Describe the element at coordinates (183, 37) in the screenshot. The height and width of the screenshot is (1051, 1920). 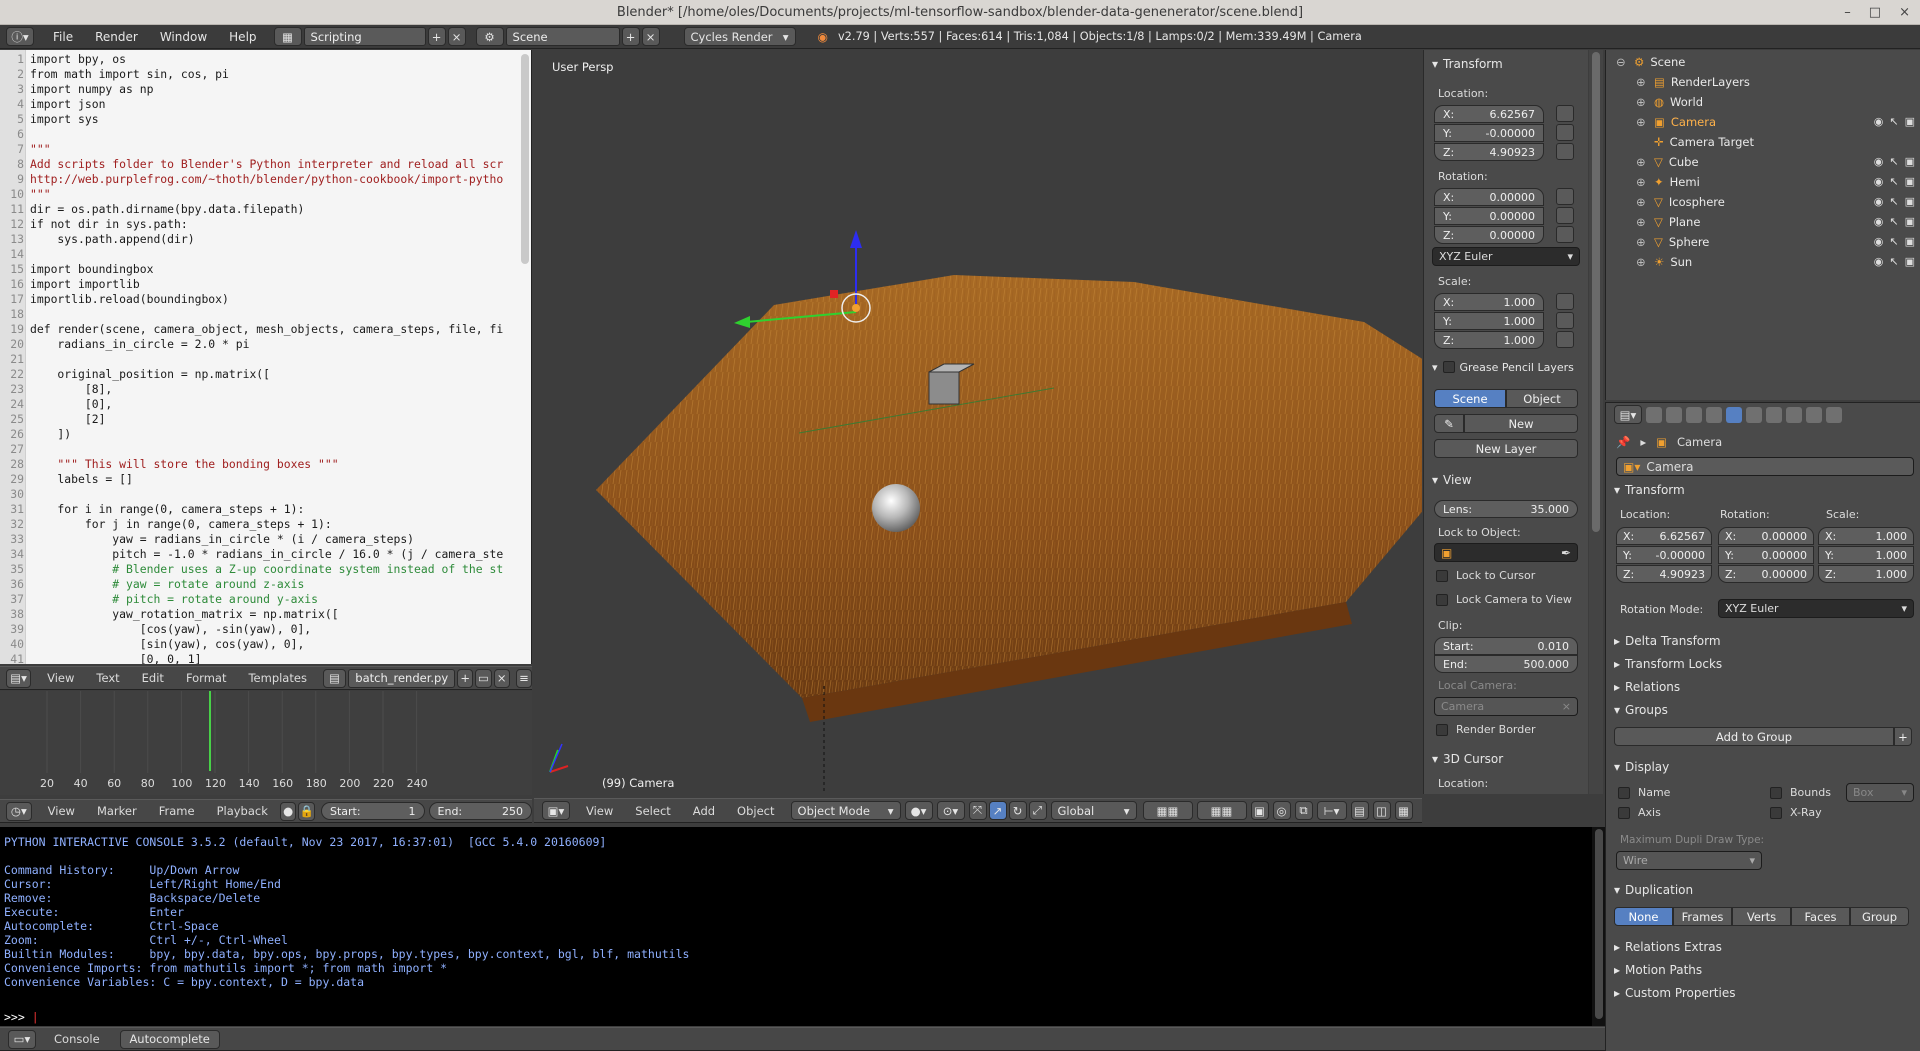
I see `menu-window: Window` at that location.